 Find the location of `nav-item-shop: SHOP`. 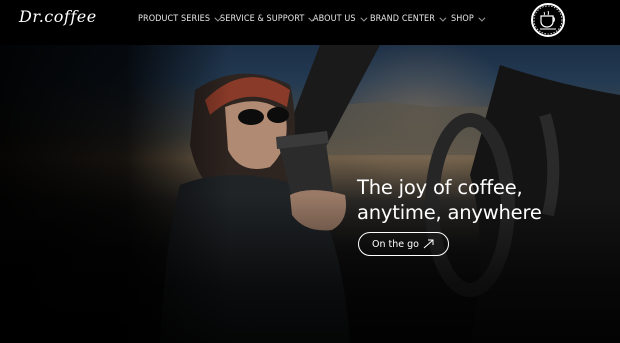

nav-item-shop: SHOP is located at coordinates (471, 19).